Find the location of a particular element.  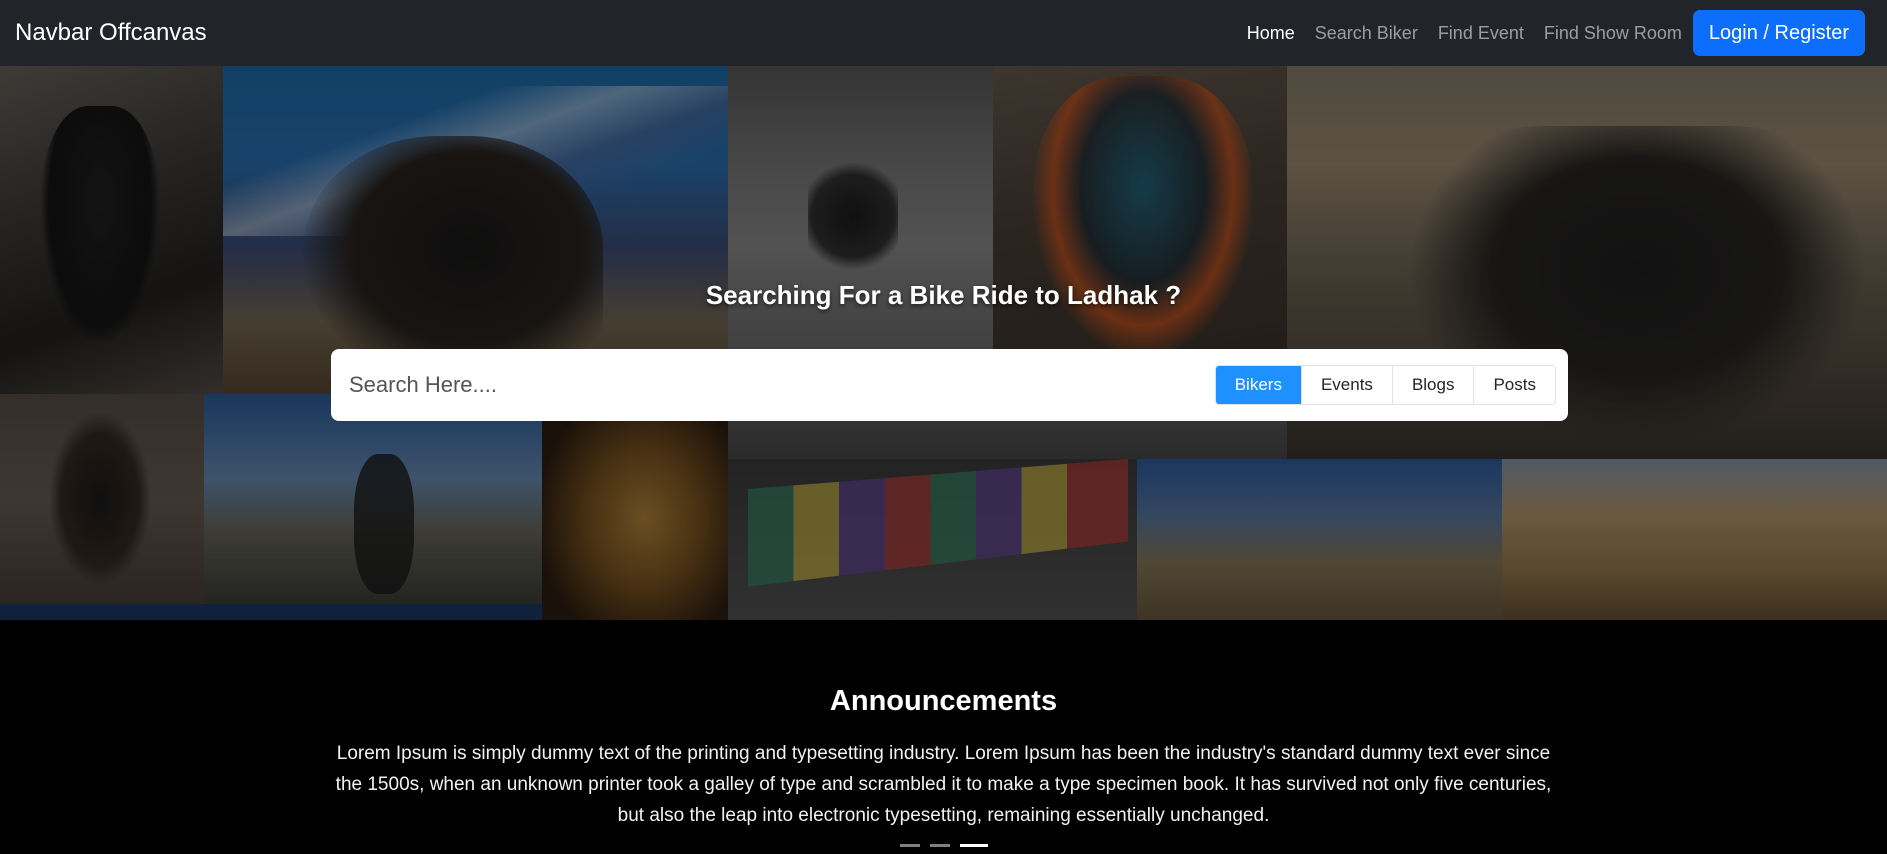

filter-blogs-button: Blogs is located at coordinates (1432, 385).